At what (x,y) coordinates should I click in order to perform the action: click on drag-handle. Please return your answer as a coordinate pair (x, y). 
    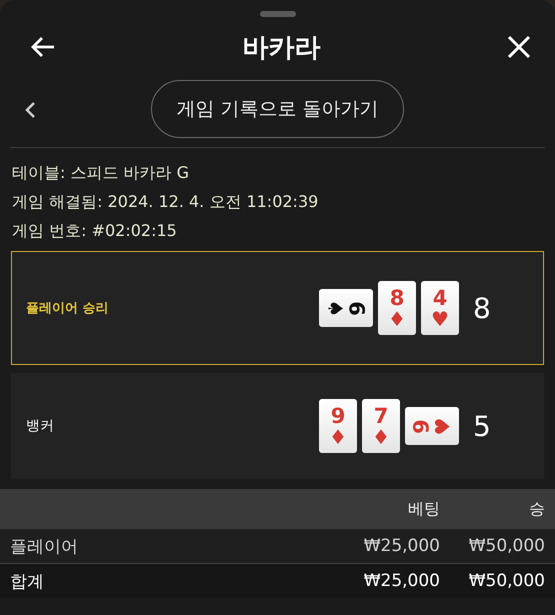
    Looking at the image, I should click on (278, 14).